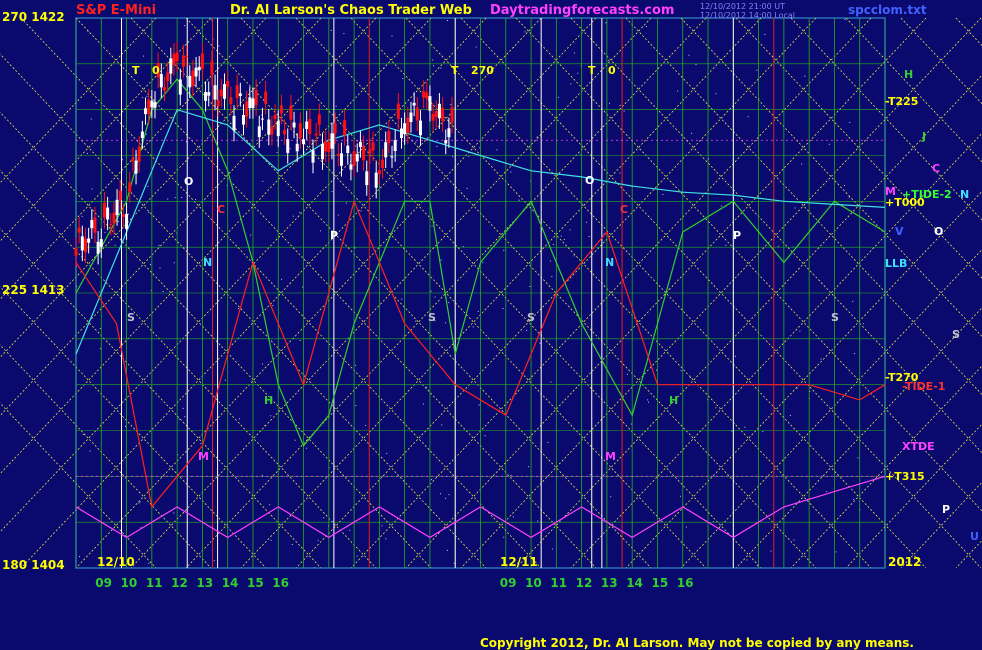 This screenshot has width=982, height=650. I want to click on chart-marker: T, so click(455, 70).